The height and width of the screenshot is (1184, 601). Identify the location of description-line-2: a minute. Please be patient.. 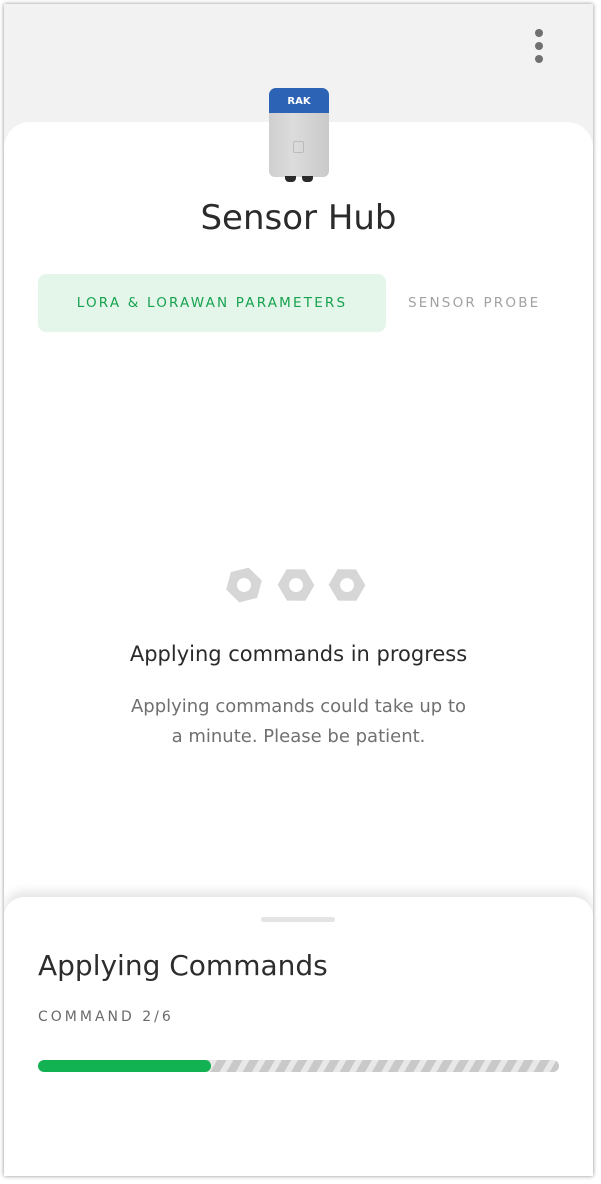
(298, 736).